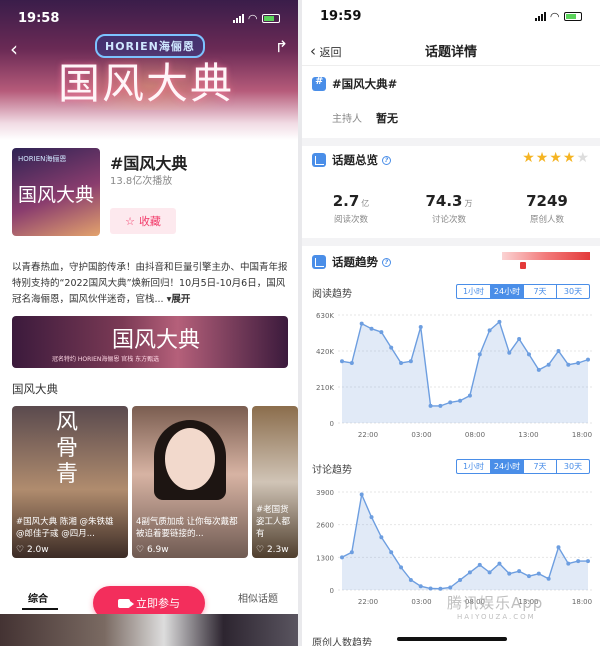  Describe the element at coordinates (319, 83) in the screenshot. I see `hashtag-icon` at that location.